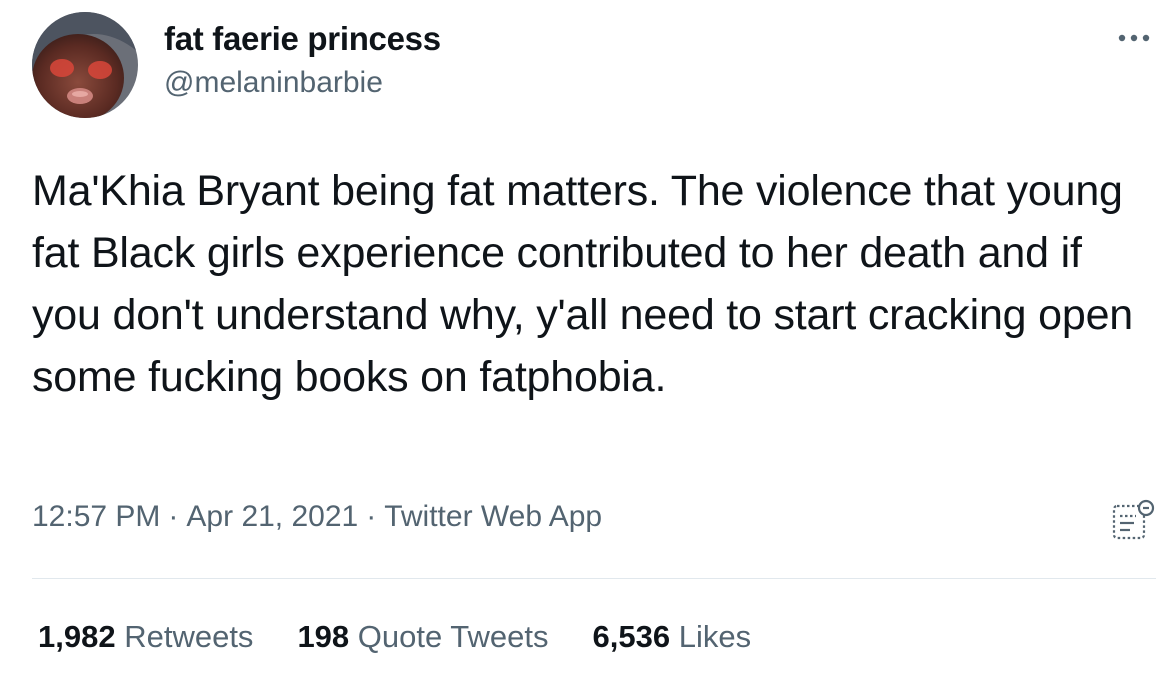 The width and height of the screenshot is (1172, 690). I want to click on likes-stat: 6,536 Likes, so click(672, 637).